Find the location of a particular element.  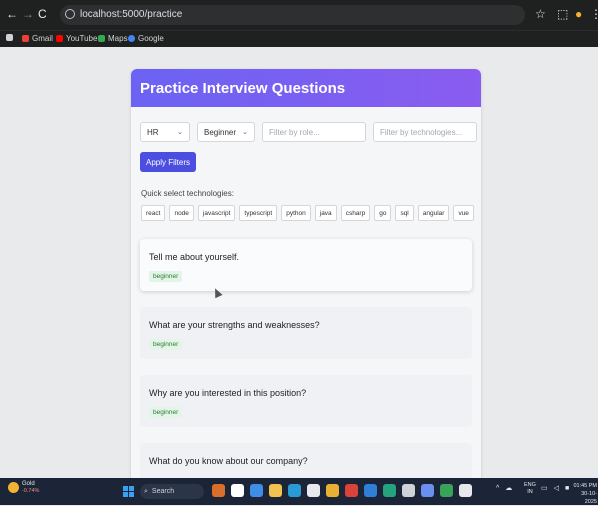

question-card: Tell me about yourself. beginner is located at coordinates (306, 265).